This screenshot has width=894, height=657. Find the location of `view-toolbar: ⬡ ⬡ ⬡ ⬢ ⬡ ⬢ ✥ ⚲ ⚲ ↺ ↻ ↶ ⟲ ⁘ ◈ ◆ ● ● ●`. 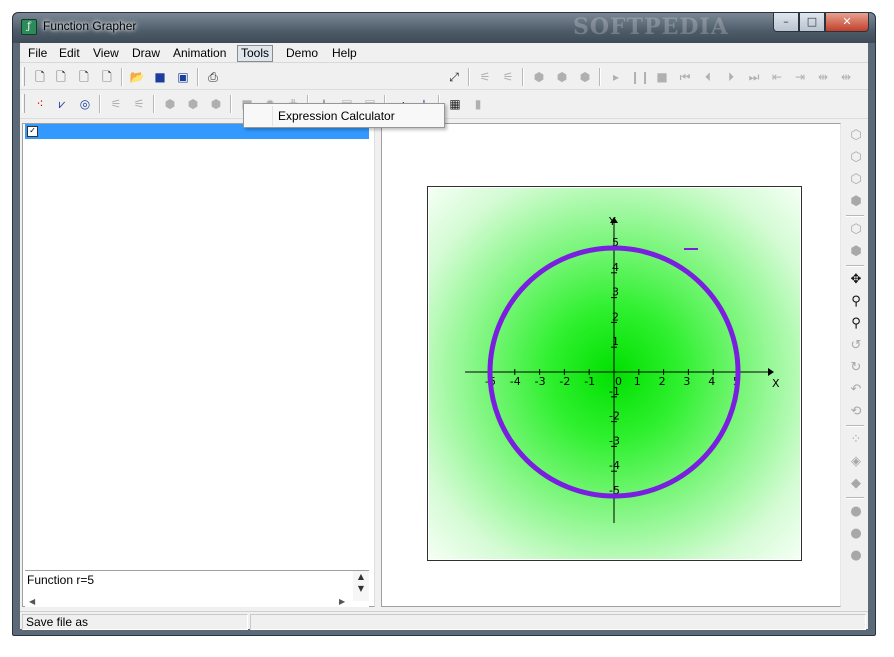

view-toolbar: ⬡ ⬡ ⬡ ⬢ ⬡ ⬢ ✥ ⚲ ⚲ ↺ ↻ ↶ ⟲ ⁘ ◈ ◆ ● ● ● is located at coordinates (855, 366).